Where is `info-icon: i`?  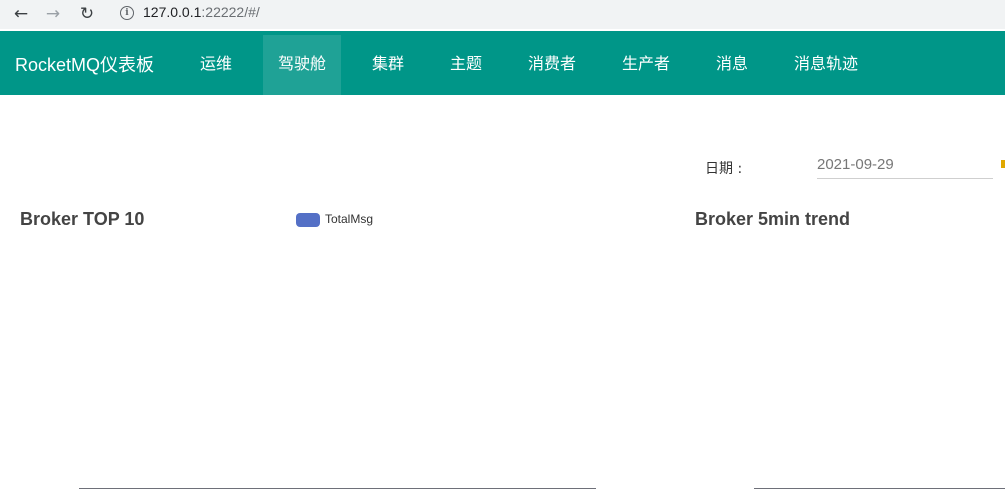
info-icon: i is located at coordinates (127, 13).